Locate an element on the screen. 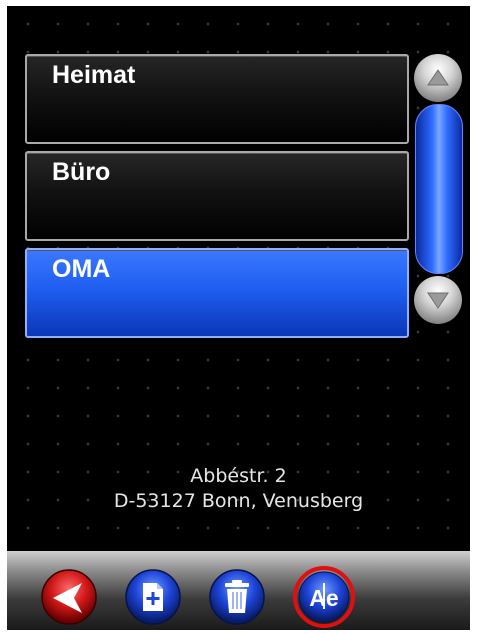 The image size is (478, 634). list-item-buero: Büro is located at coordinates (217, 196).